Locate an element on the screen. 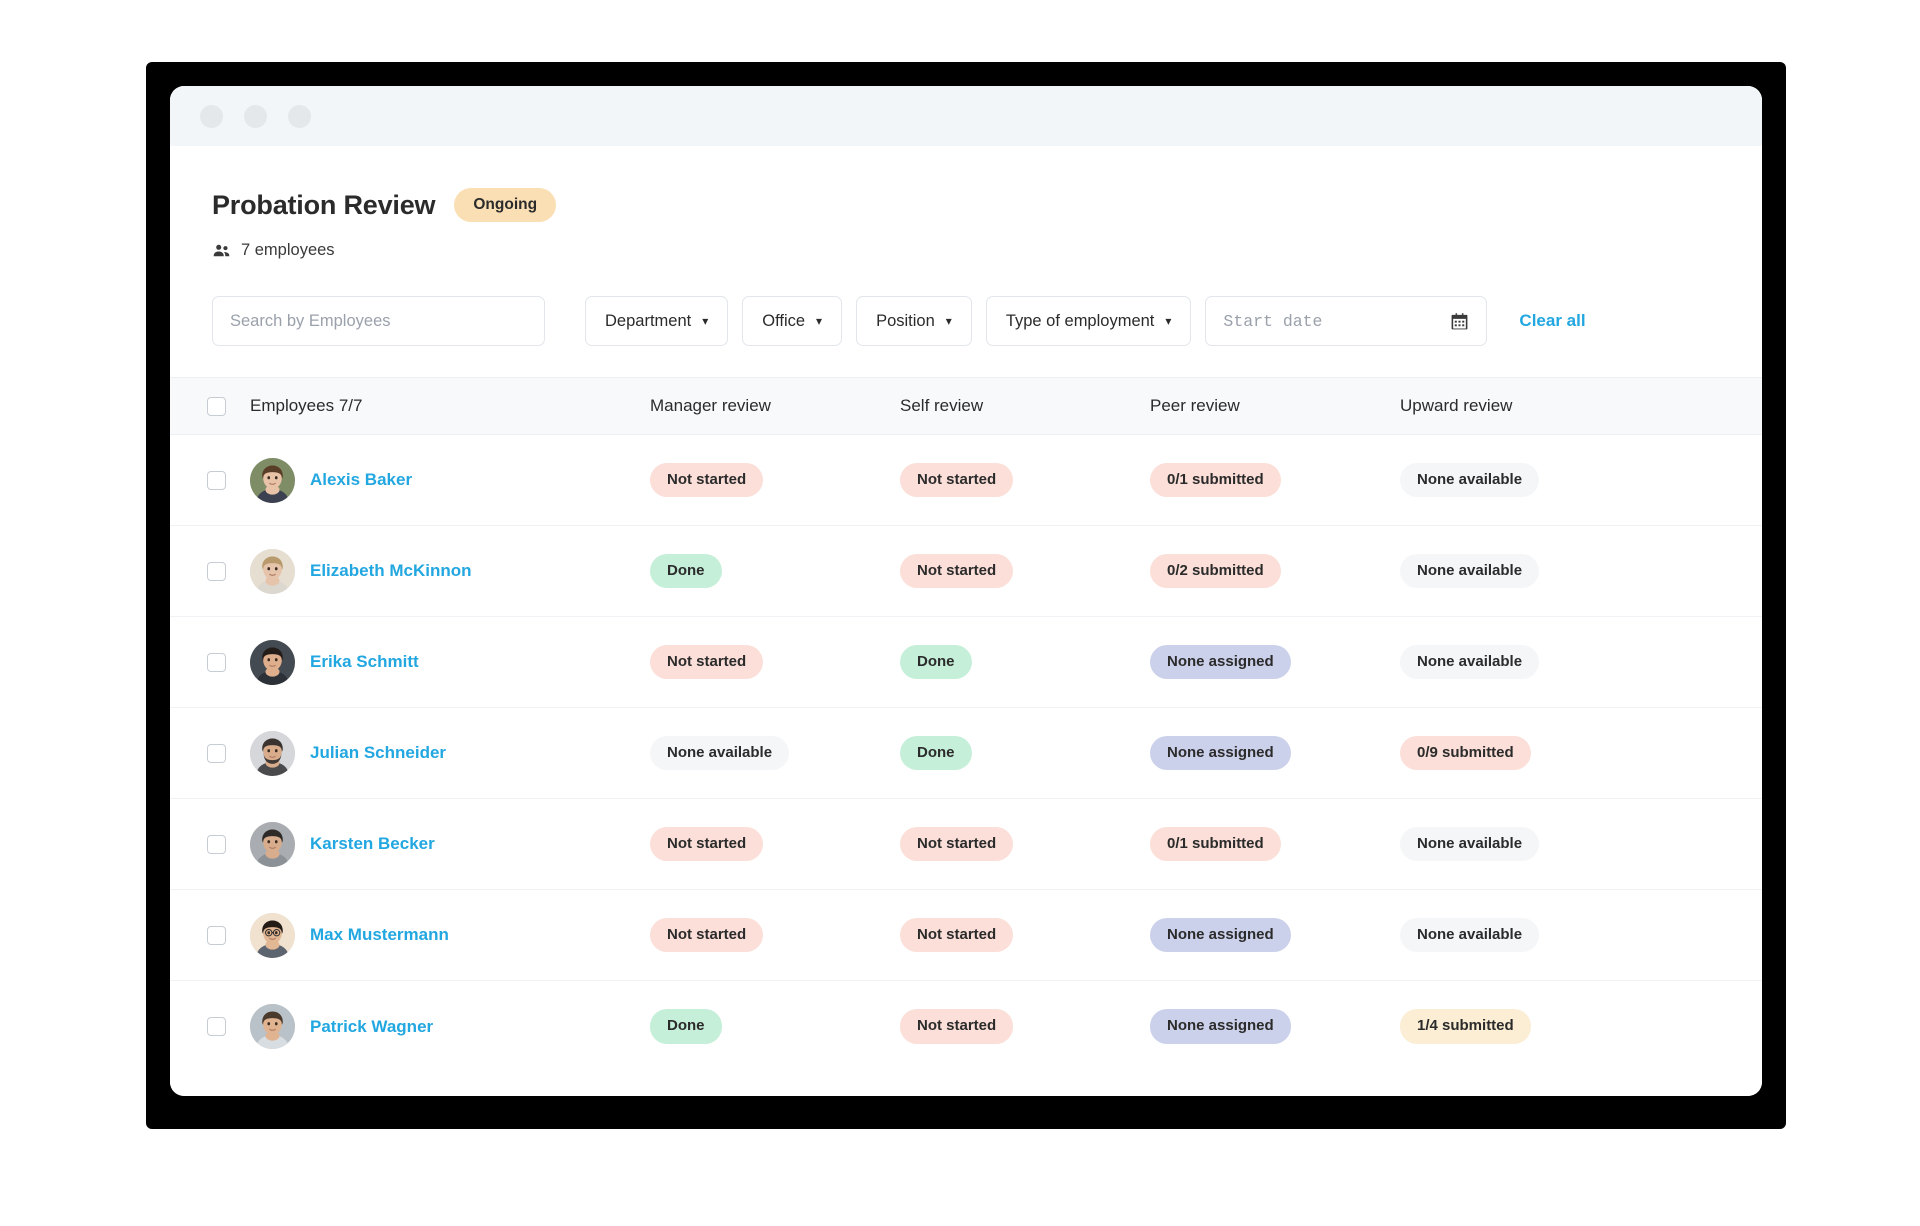 This screenshot has height=1226, width=1920. minimize-dot is located at coordinates (255, 116).